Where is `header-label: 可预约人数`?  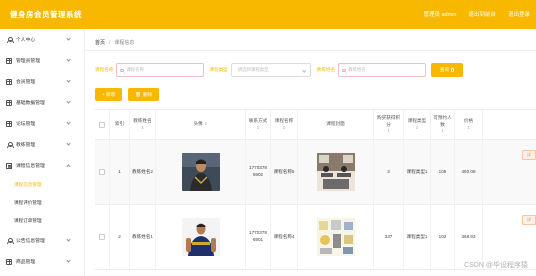
header-label: 可预约人数 is located at coordinates (442, 120).